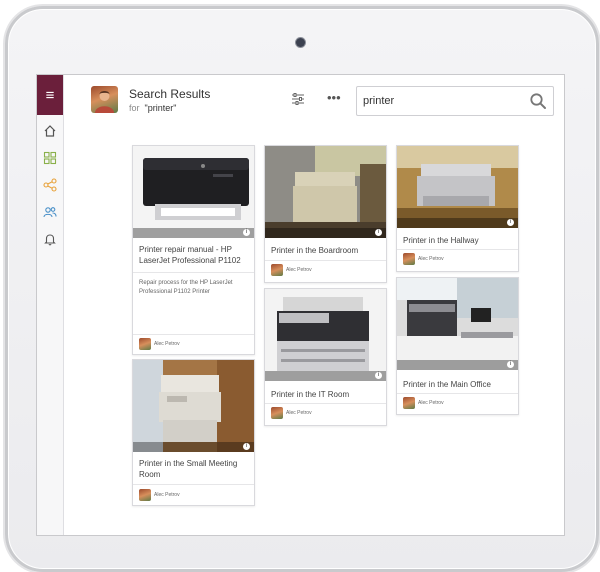 The height and width of the screenshot is (572, 600). I want to click on user-avatar, so click(104, 99).